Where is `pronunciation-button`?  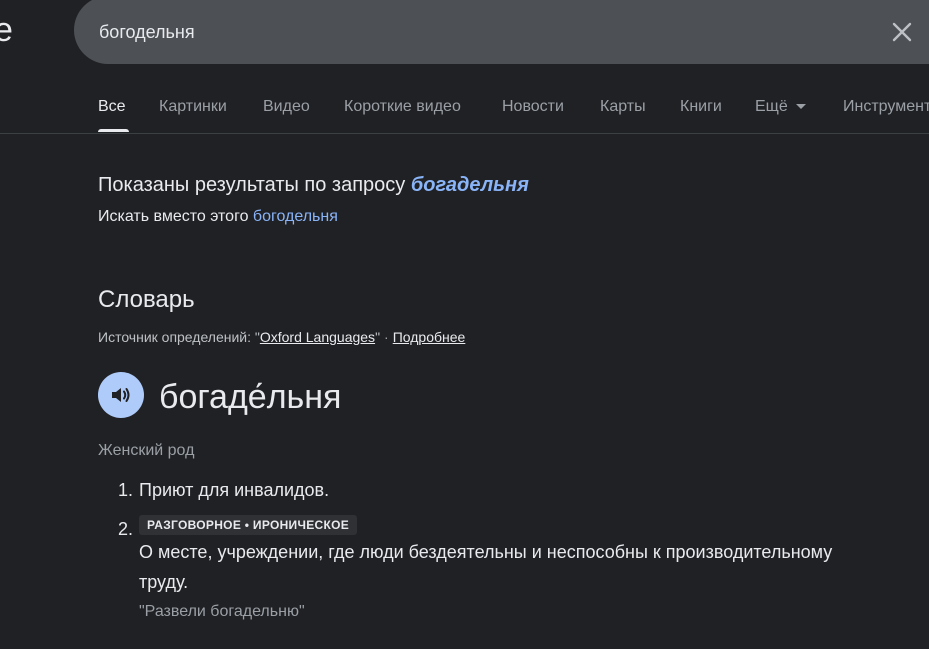 pronunciation-button is located at coordinates (121, 395).